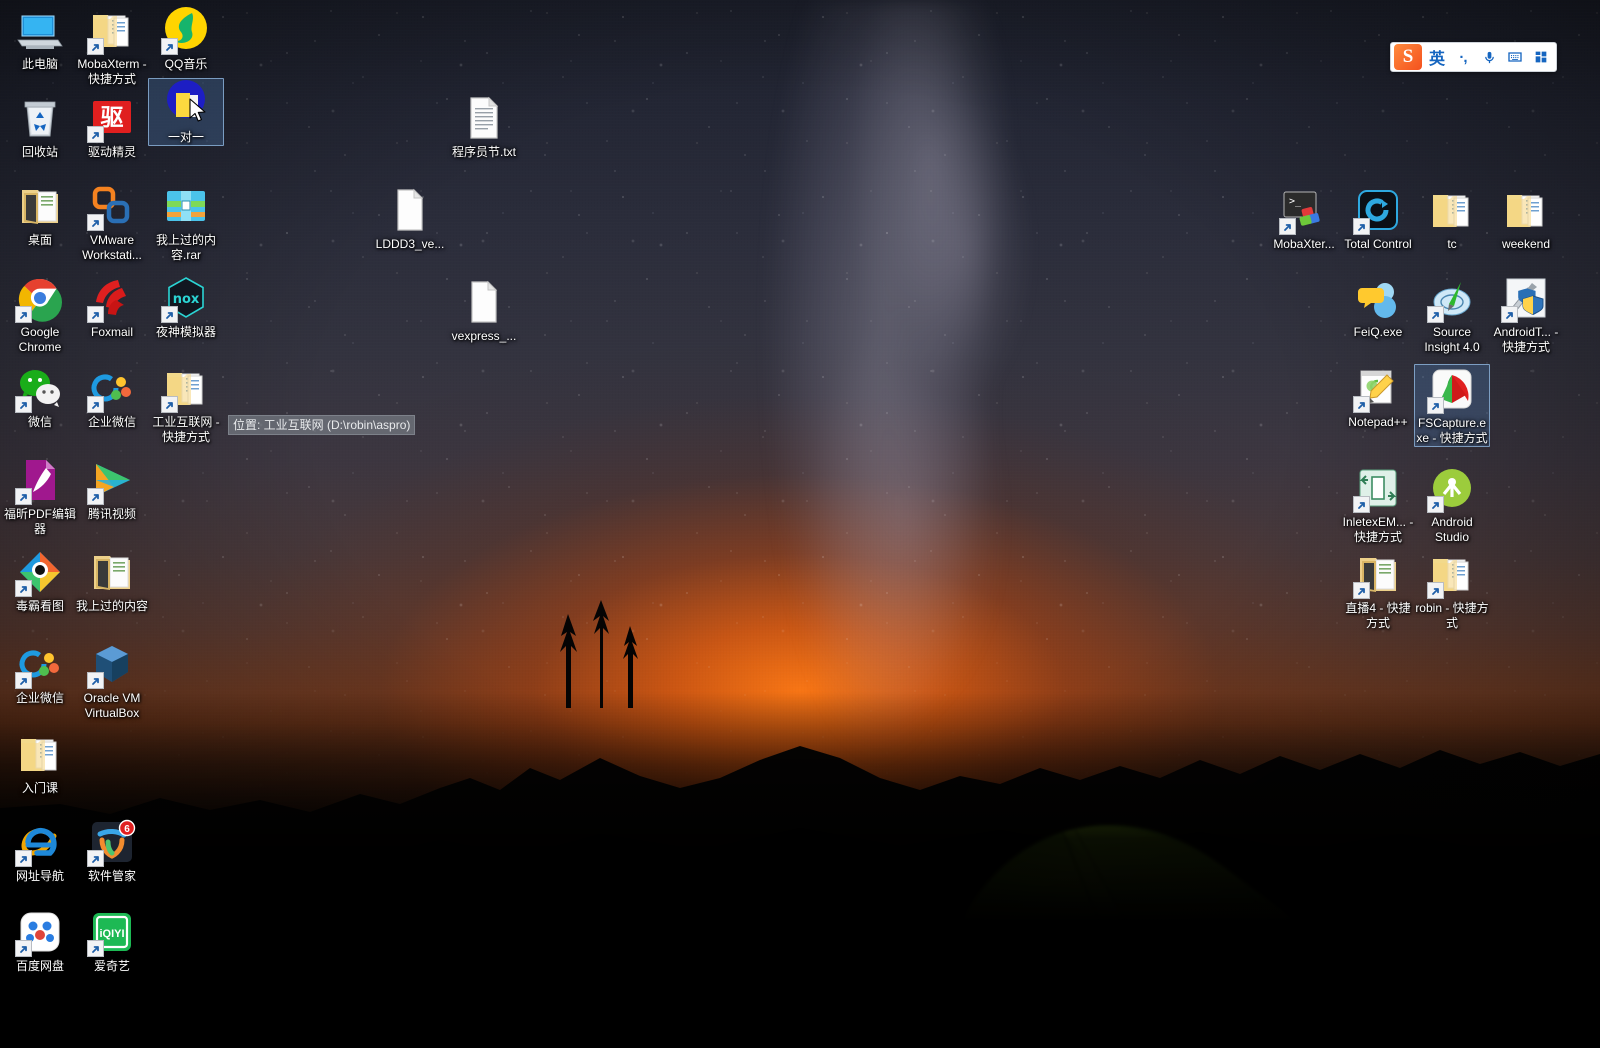  I want to click on desktop-icon-foxit-pdf: 福昕PDF编辑器, so click(40, 496).